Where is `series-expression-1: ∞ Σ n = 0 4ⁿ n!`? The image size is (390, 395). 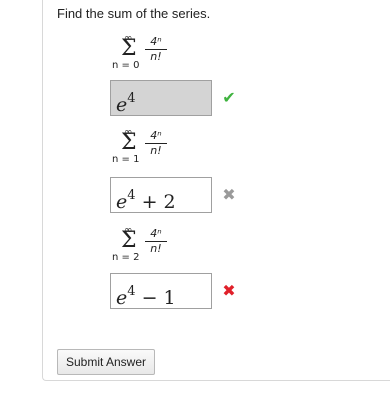
series-expression-1: ∞ Σ n = 0 4ⁿ n! is located at coordinates (147, 56).